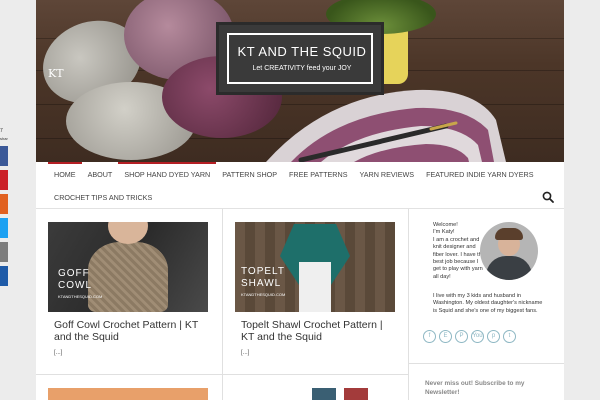 This screenshot has width=600, height=400. What do you see at coordinates (445, 225) in the screenshot?
I see `about-line: Welcome!` at bounding box center [445, 225].